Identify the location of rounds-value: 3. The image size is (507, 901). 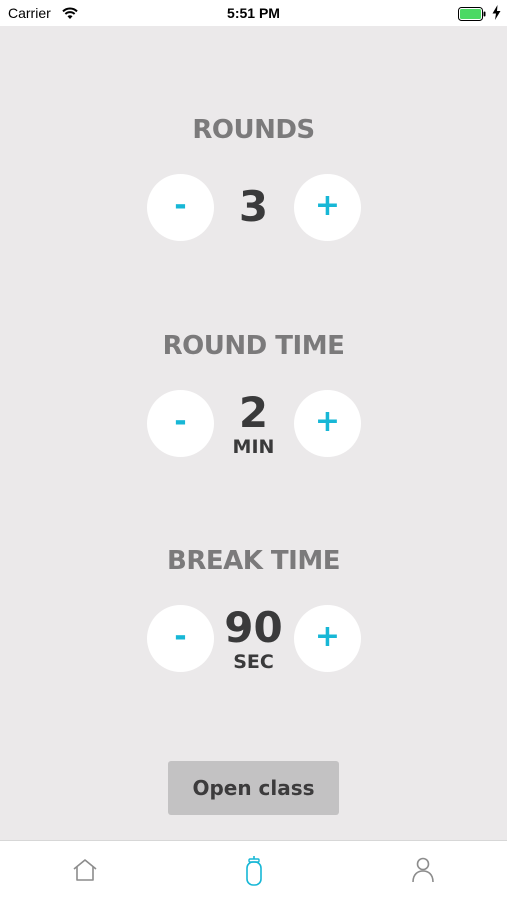
(253, 206).